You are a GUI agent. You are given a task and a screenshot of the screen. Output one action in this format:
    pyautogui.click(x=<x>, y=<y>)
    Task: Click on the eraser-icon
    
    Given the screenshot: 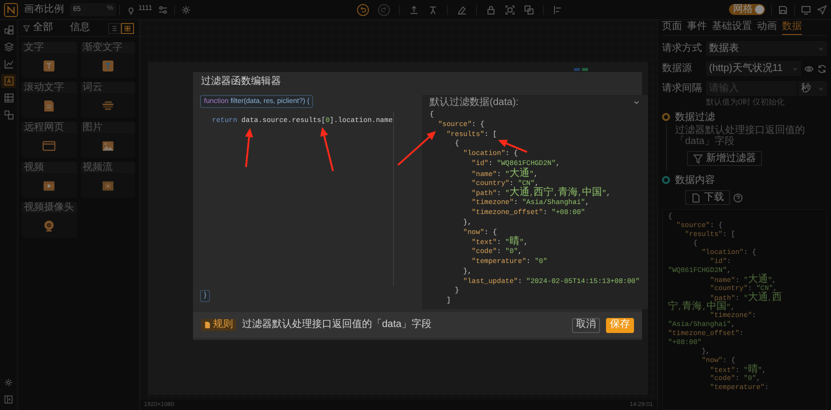 What is the action you would take?
    pyautogui.click(x=462, y=9)
    